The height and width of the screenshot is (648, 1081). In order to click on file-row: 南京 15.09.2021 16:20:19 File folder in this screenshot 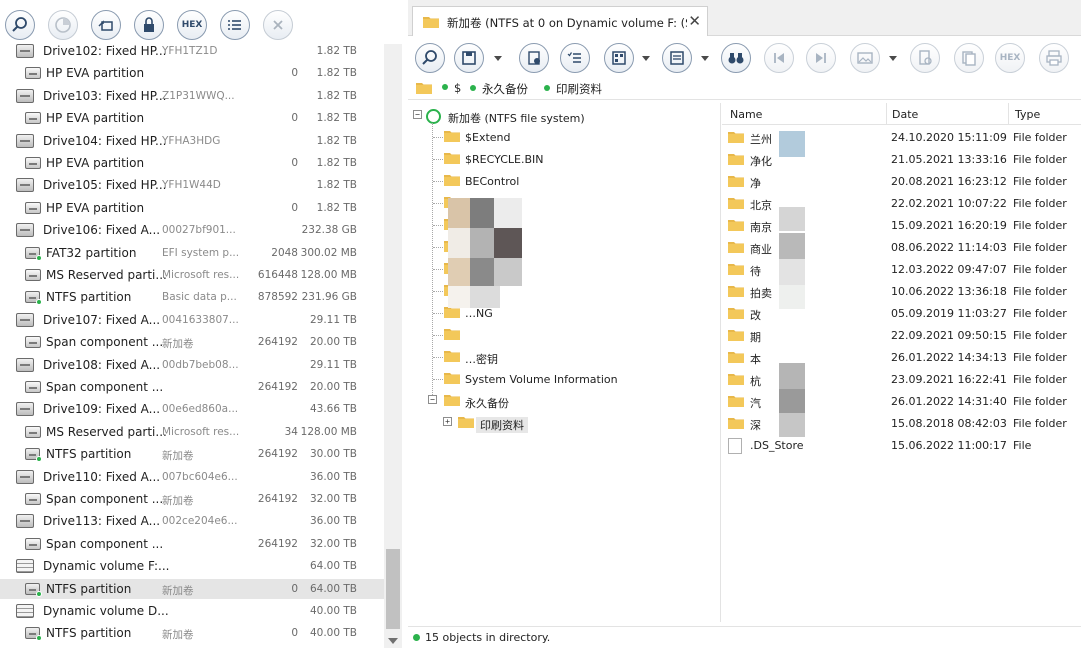, I will do `click(901, 226)`.